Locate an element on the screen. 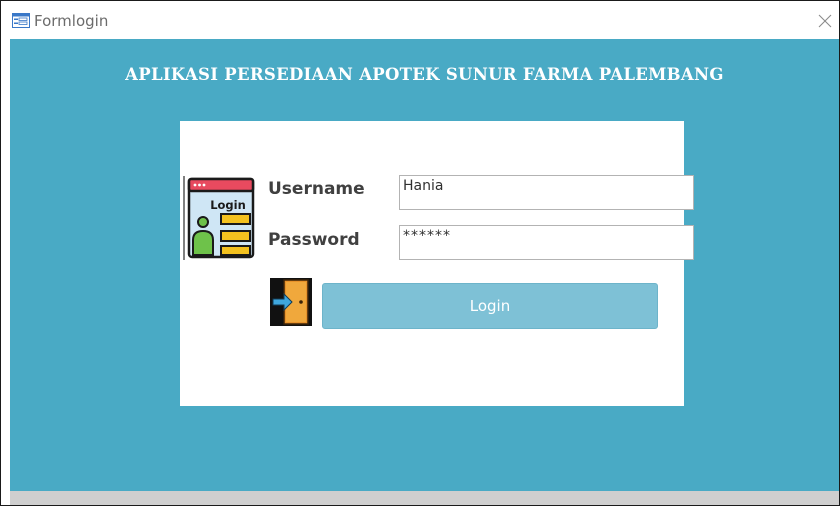  login-button: Login is located at coordinates (490, 306).